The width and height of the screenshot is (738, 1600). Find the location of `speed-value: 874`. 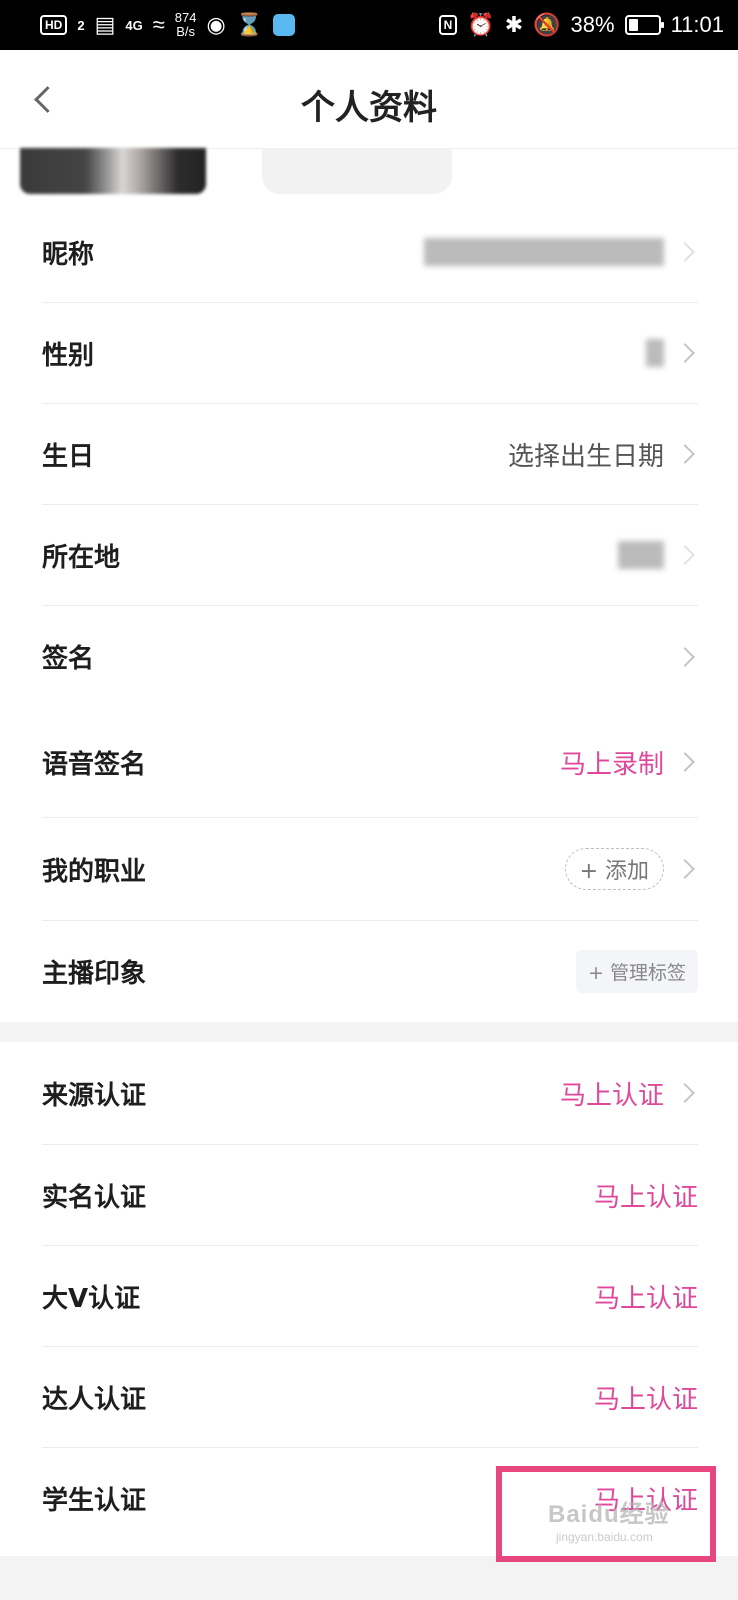

speed-value: 874 is located at coordinates (185, 17).